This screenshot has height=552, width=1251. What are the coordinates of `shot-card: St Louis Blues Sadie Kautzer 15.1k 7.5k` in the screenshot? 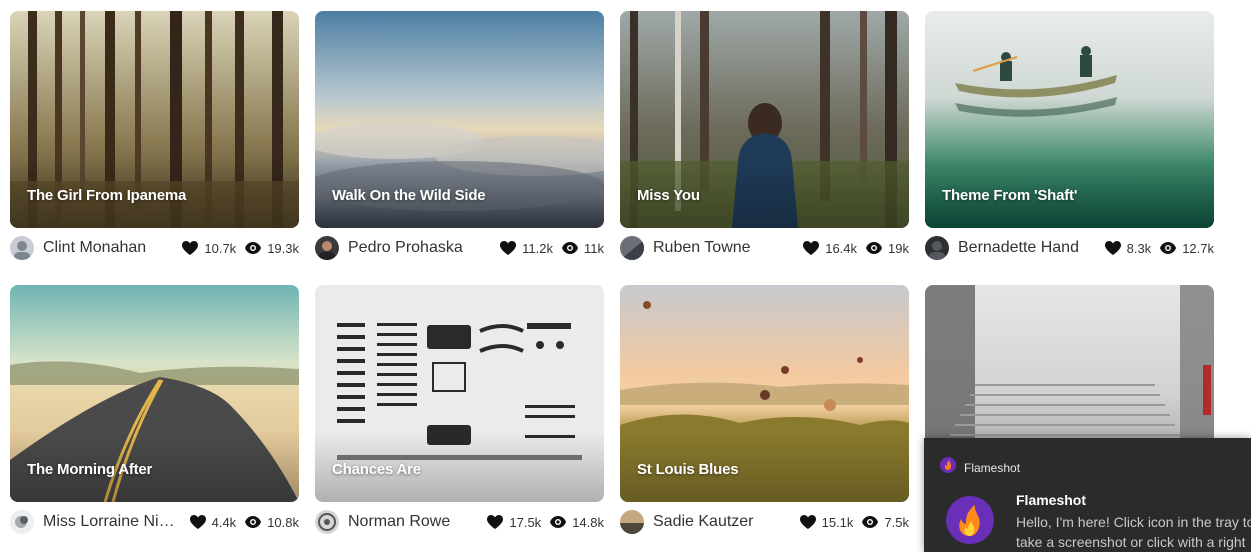 It's located at (764, 418).